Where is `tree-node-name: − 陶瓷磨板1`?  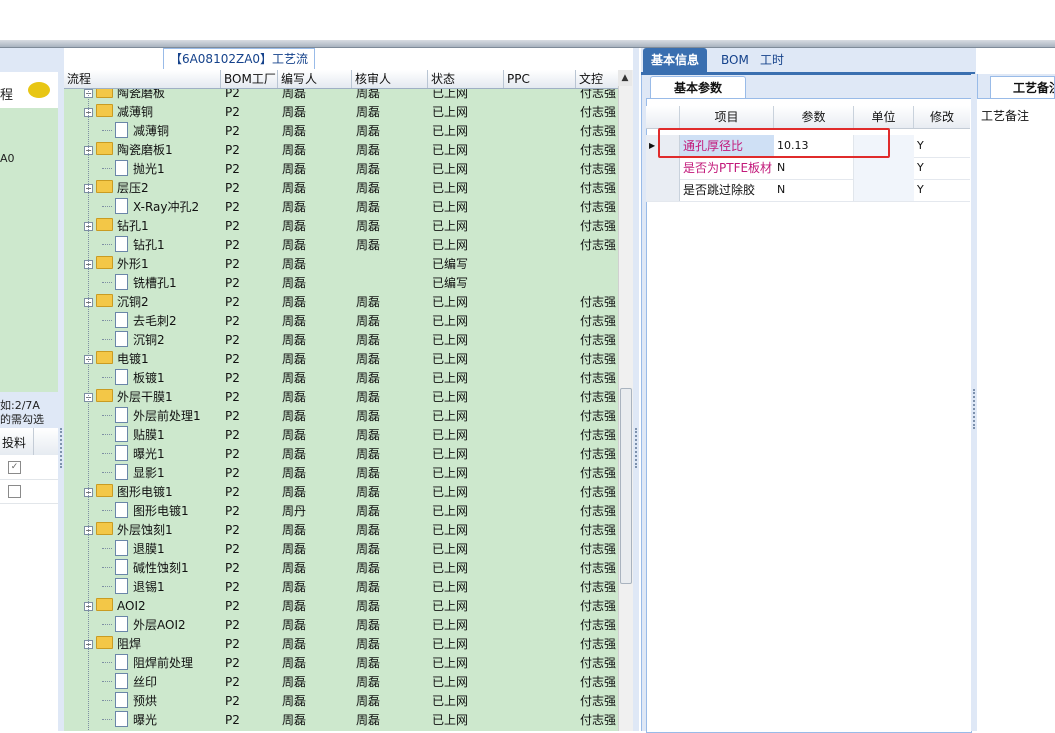 tree-node-name: − 陶瓷磨板1 is located at coordinates (152, 150).